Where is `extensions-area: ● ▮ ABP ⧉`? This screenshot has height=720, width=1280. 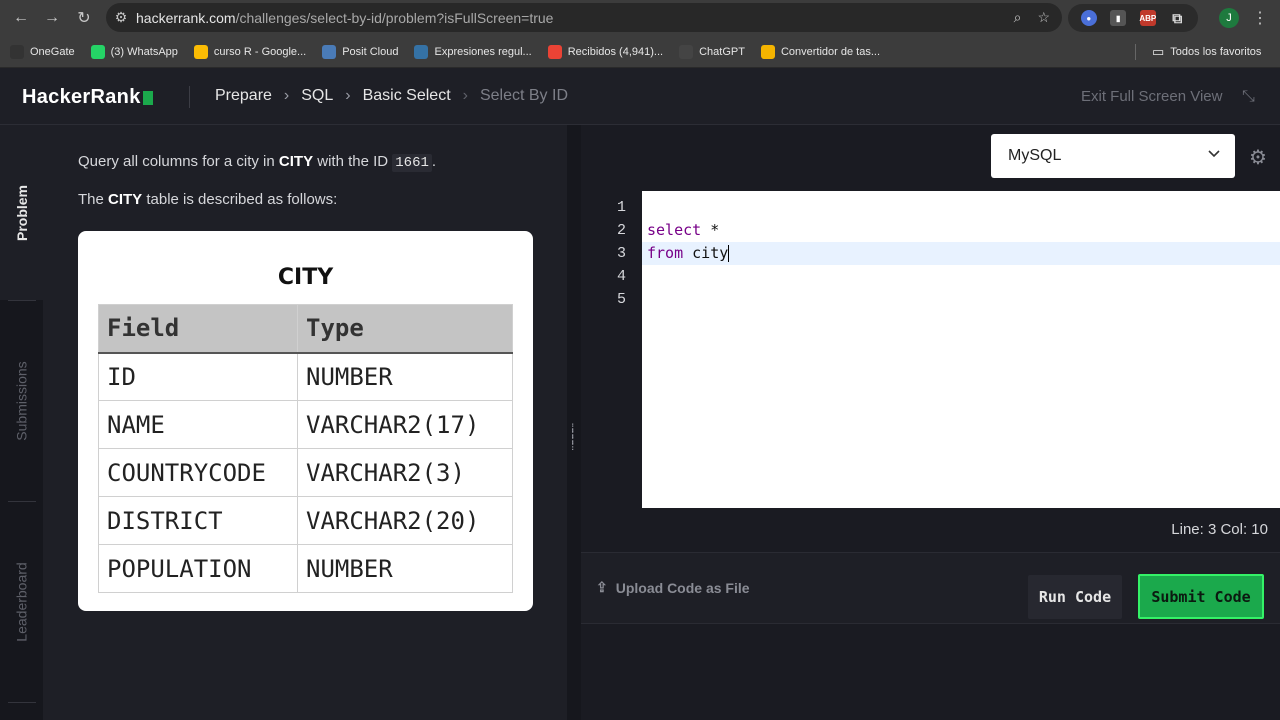
extensions-area: ● ▮ ABP ⧉ is located at coordinates (1133, 18).